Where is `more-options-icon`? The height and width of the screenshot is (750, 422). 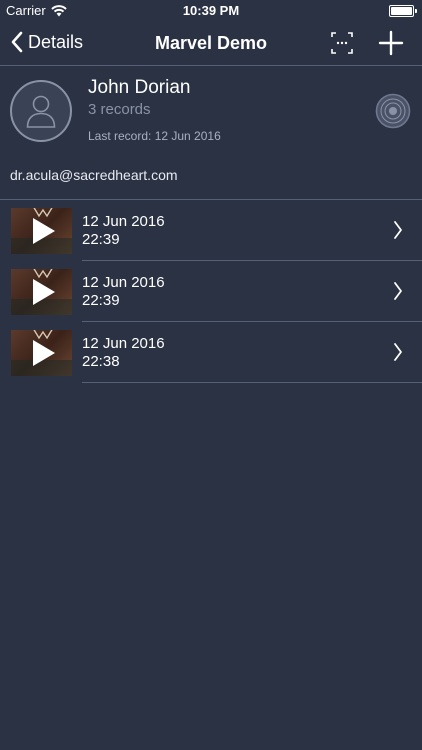 more-options-icon is located at coordinates (342, 43).